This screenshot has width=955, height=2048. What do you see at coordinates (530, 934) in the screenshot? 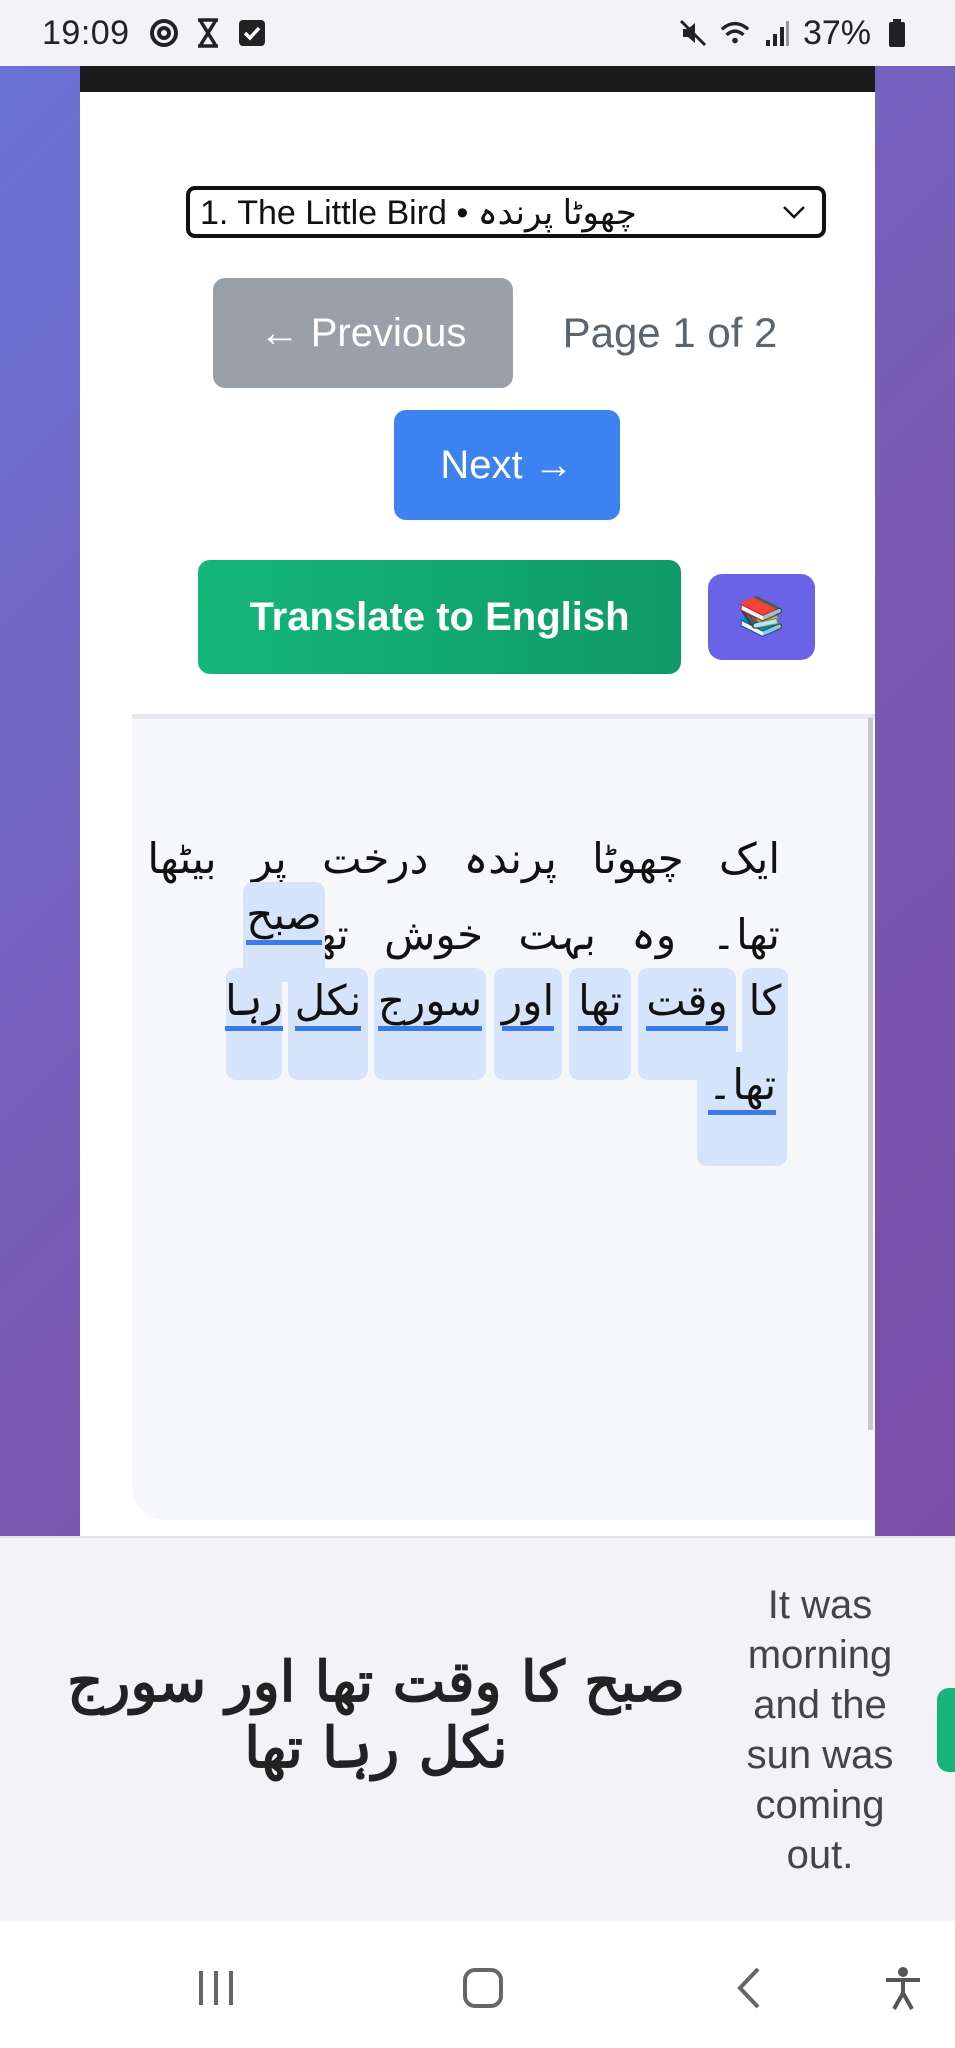
I see `passage-line-2: تھا۔ وہ بہت خوش تھا۔` at bounding box center [530, 934].